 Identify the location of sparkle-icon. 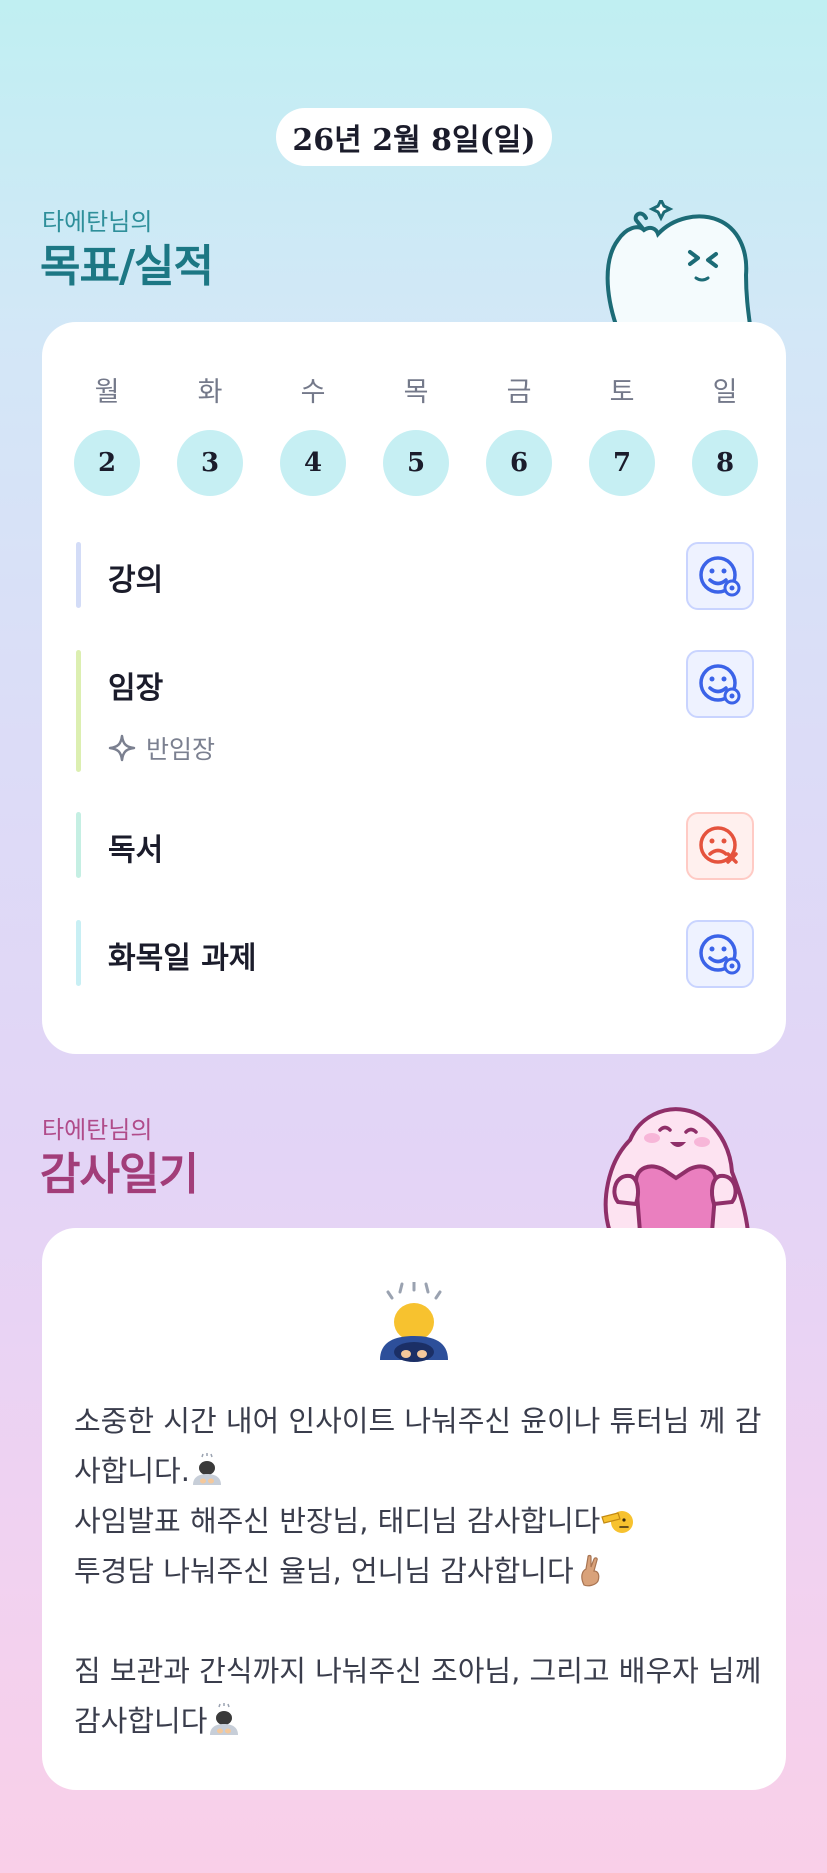
(122, 748).